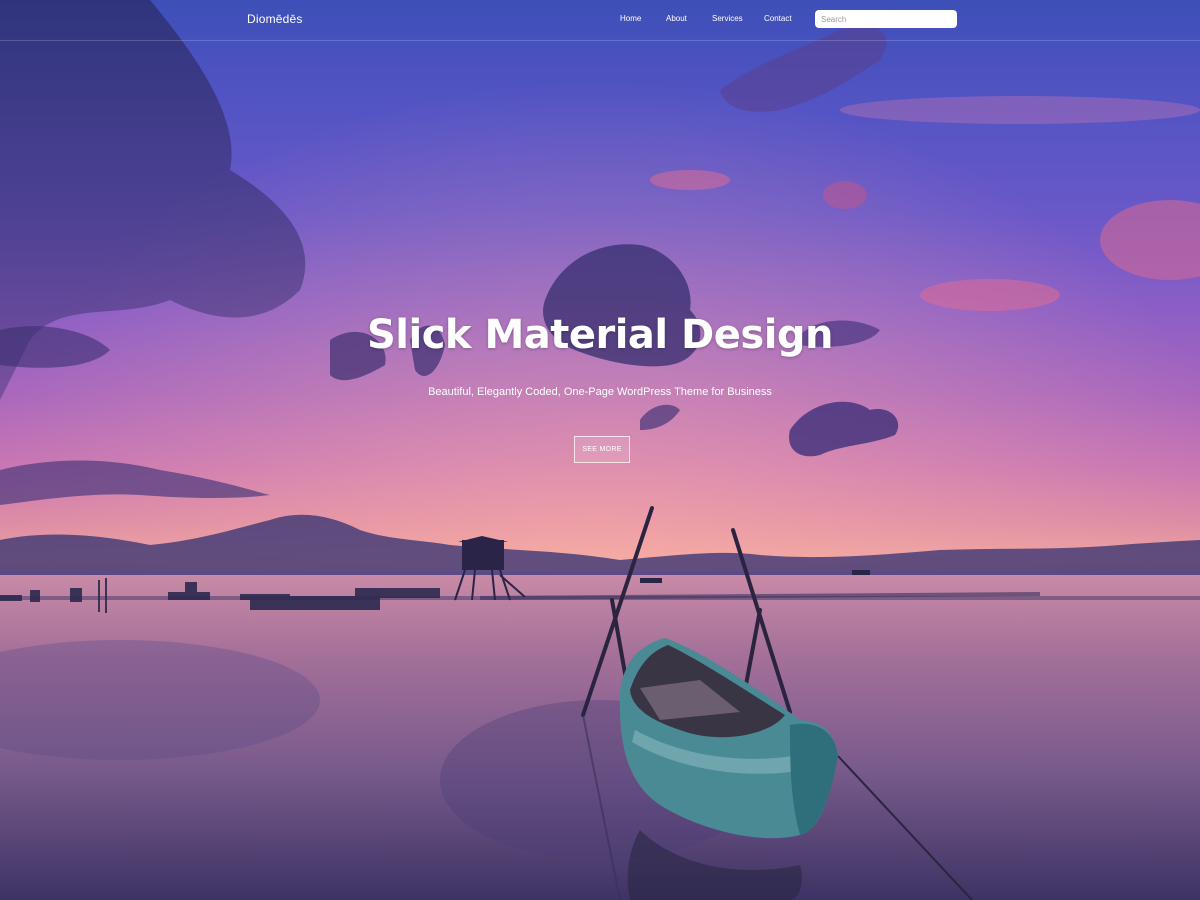 The width and height of the screenshot is (1200, 900). I want to click on see-more-button: SEE MORE, so click(602, 449).